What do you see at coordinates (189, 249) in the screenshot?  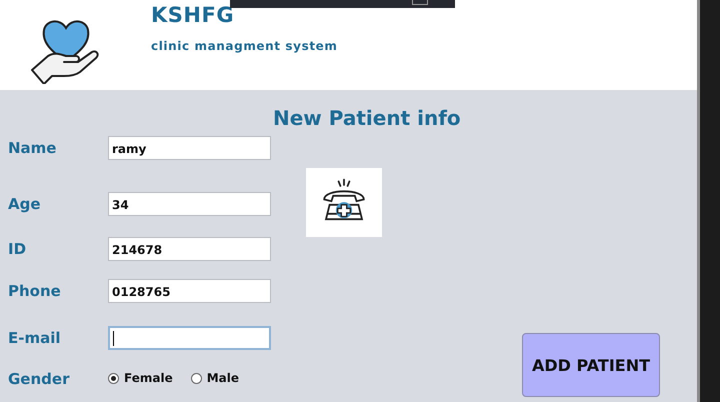 I see `input-field: 214678` at bounding box center [189, 249].